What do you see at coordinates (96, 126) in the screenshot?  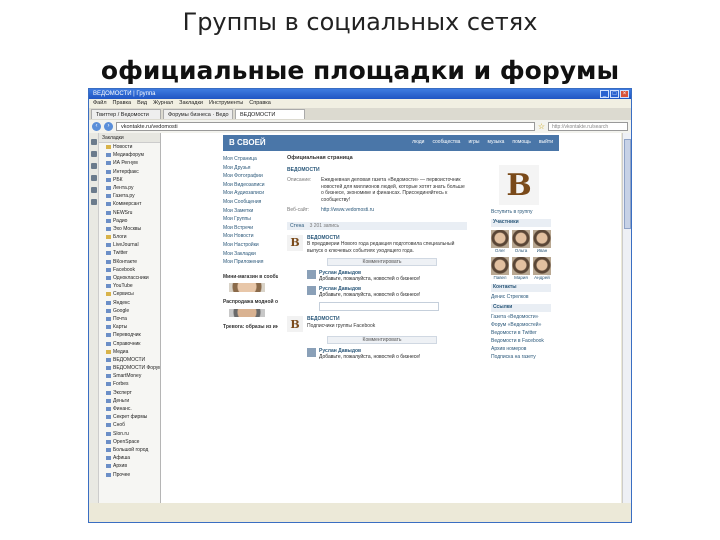 I see `back-icon: ‹` at bounding box center [96, 126].